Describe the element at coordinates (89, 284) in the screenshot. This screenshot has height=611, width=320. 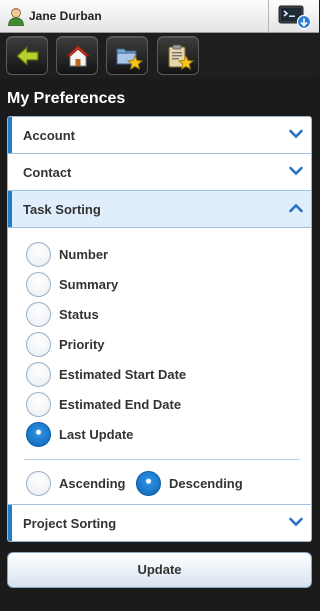
I see `radio-label: Summary` at that location.